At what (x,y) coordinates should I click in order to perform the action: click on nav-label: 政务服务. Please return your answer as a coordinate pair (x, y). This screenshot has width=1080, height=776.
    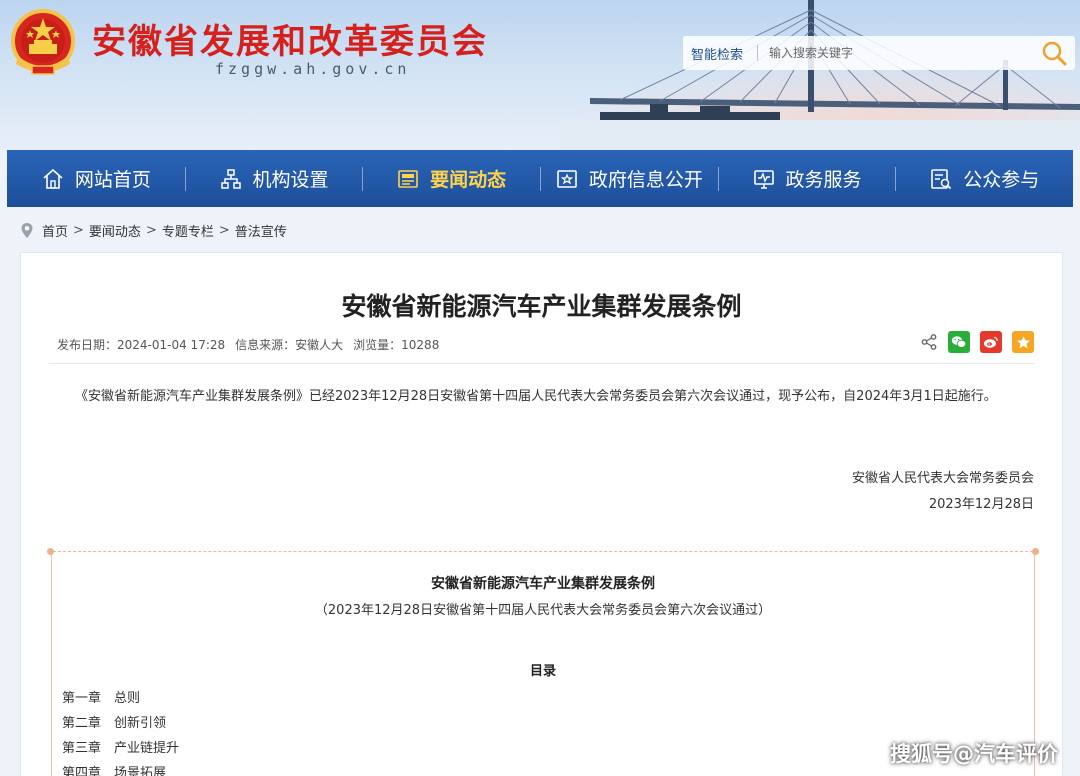
    Looking at the image, I should click on (823, 180).